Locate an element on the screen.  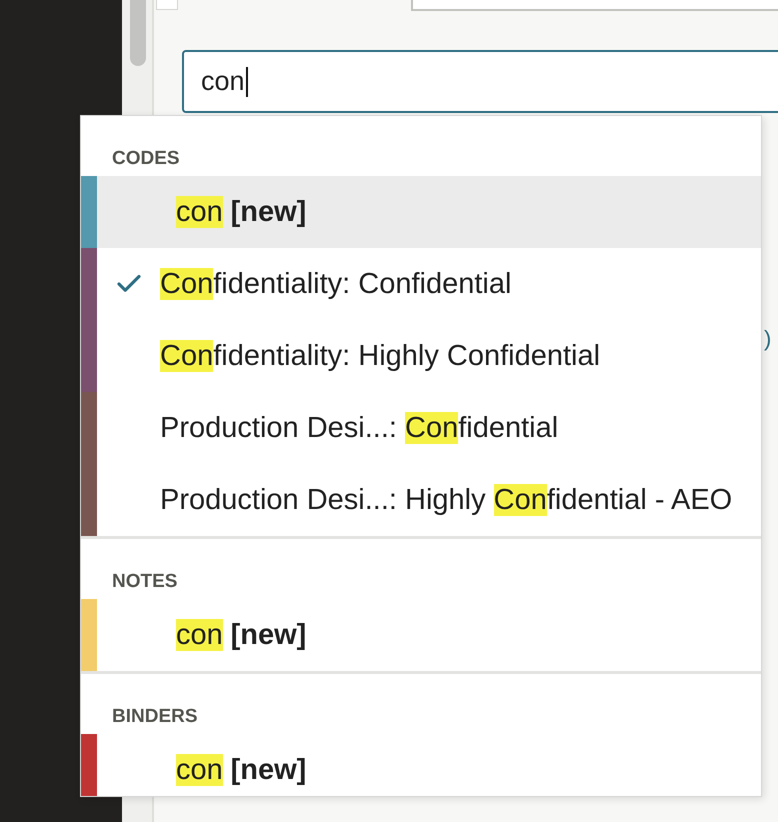
scrollbar-thumb is located at coordinates (138, 33).